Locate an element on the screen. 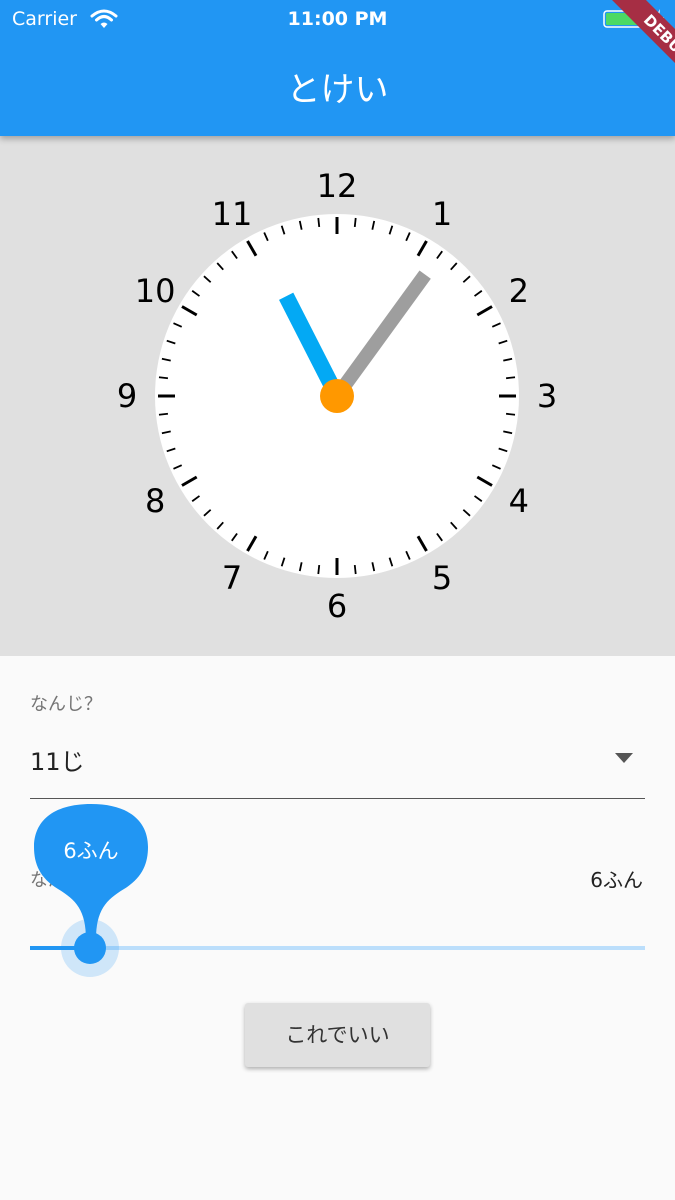  hour-field-label: なんじ？ is located at coordinates (66, 704).